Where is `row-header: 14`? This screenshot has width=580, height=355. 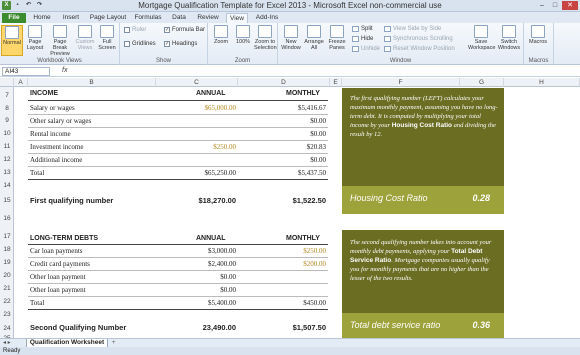 row-header: 14 is located at coordinates (7, 185).